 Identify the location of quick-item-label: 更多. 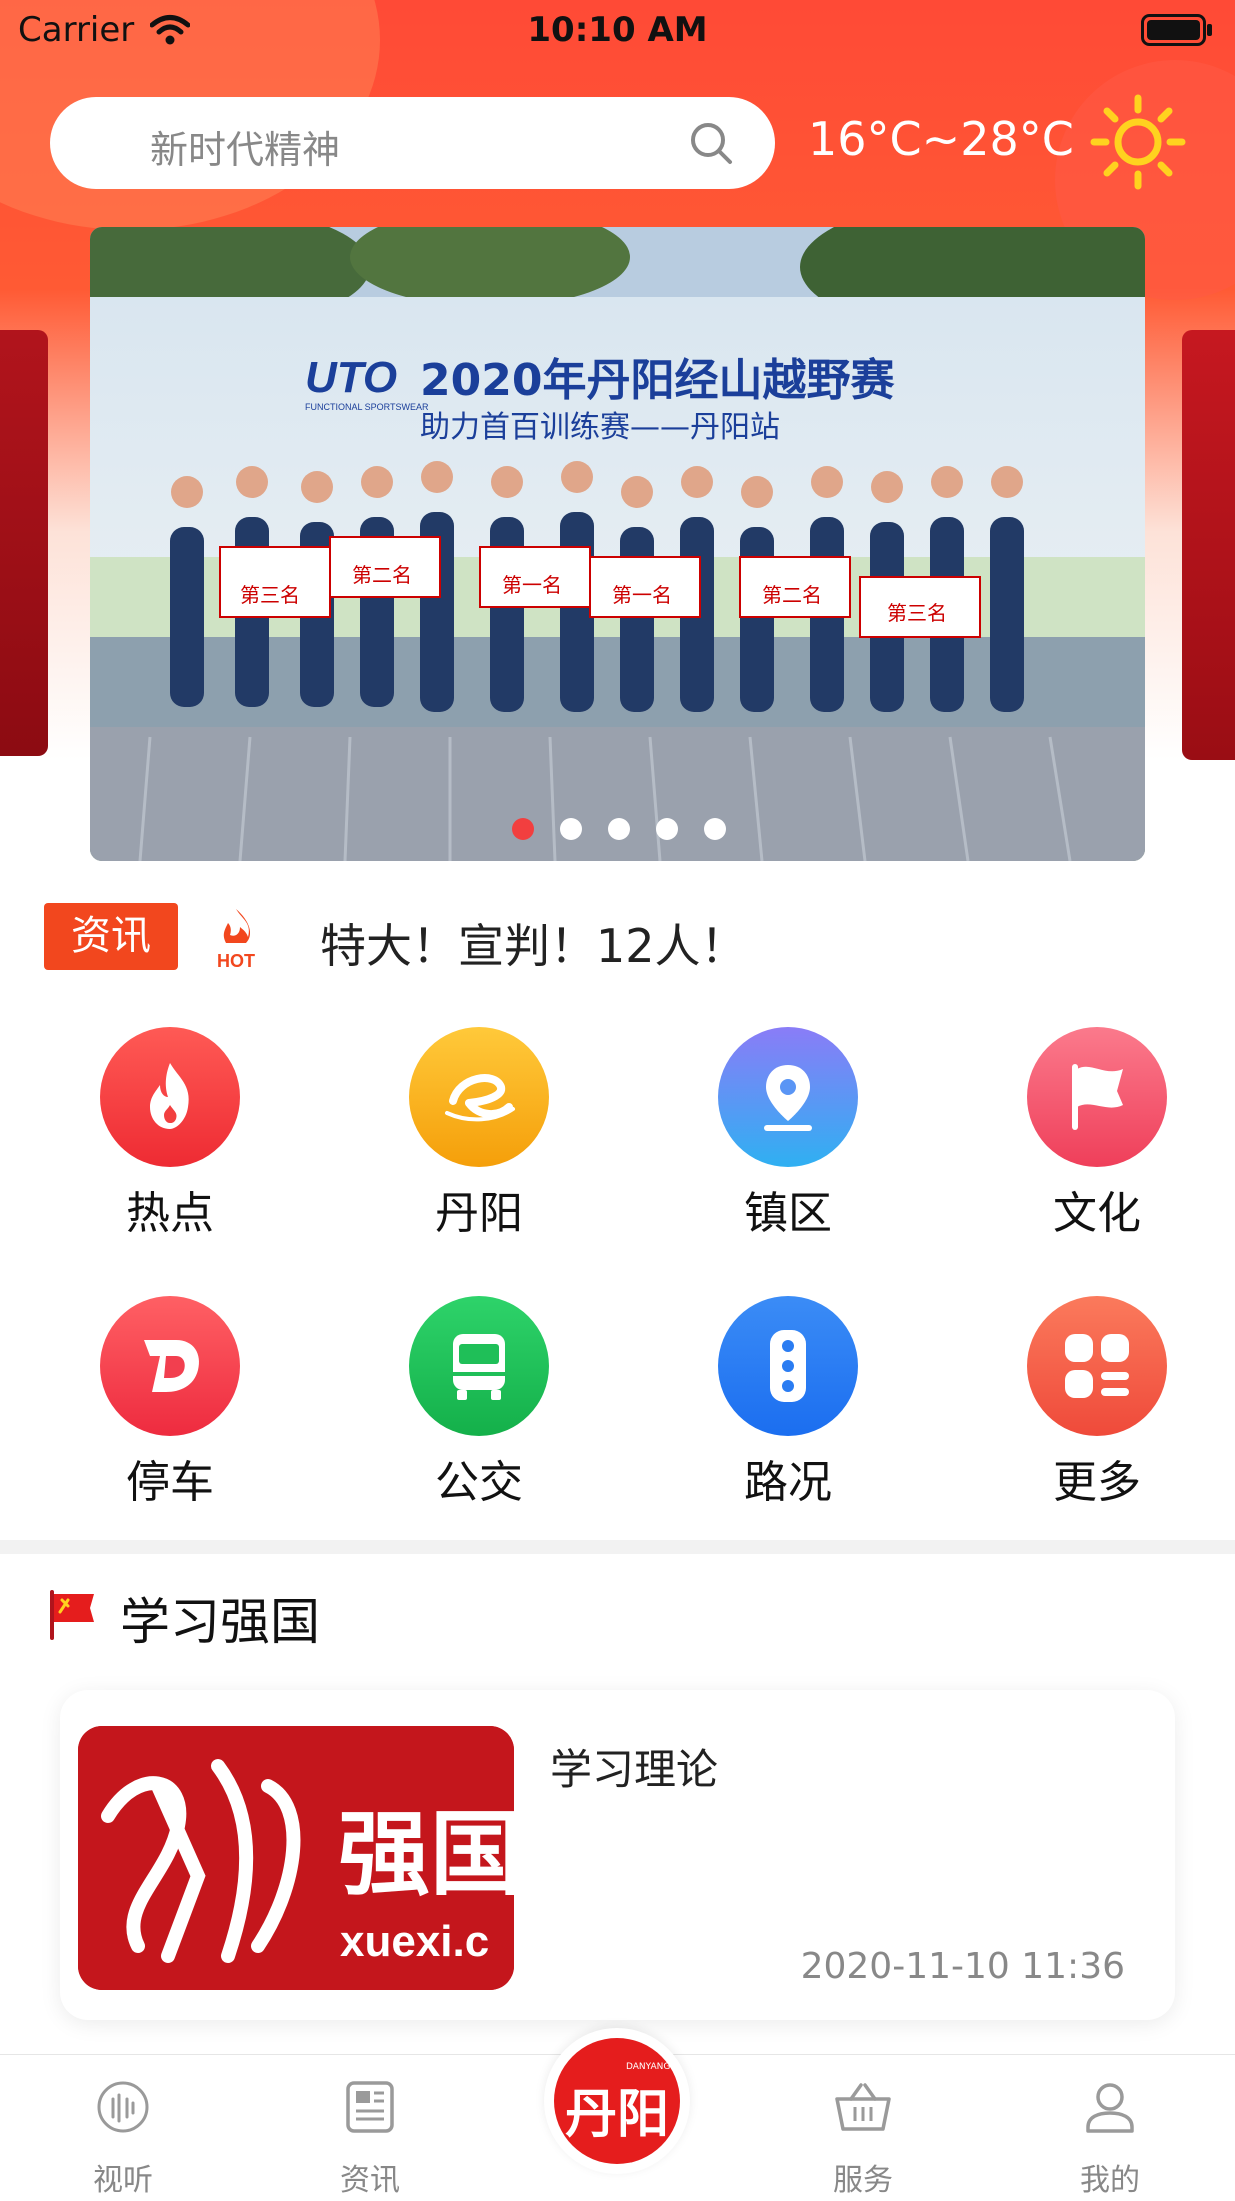
(1097, 1482).